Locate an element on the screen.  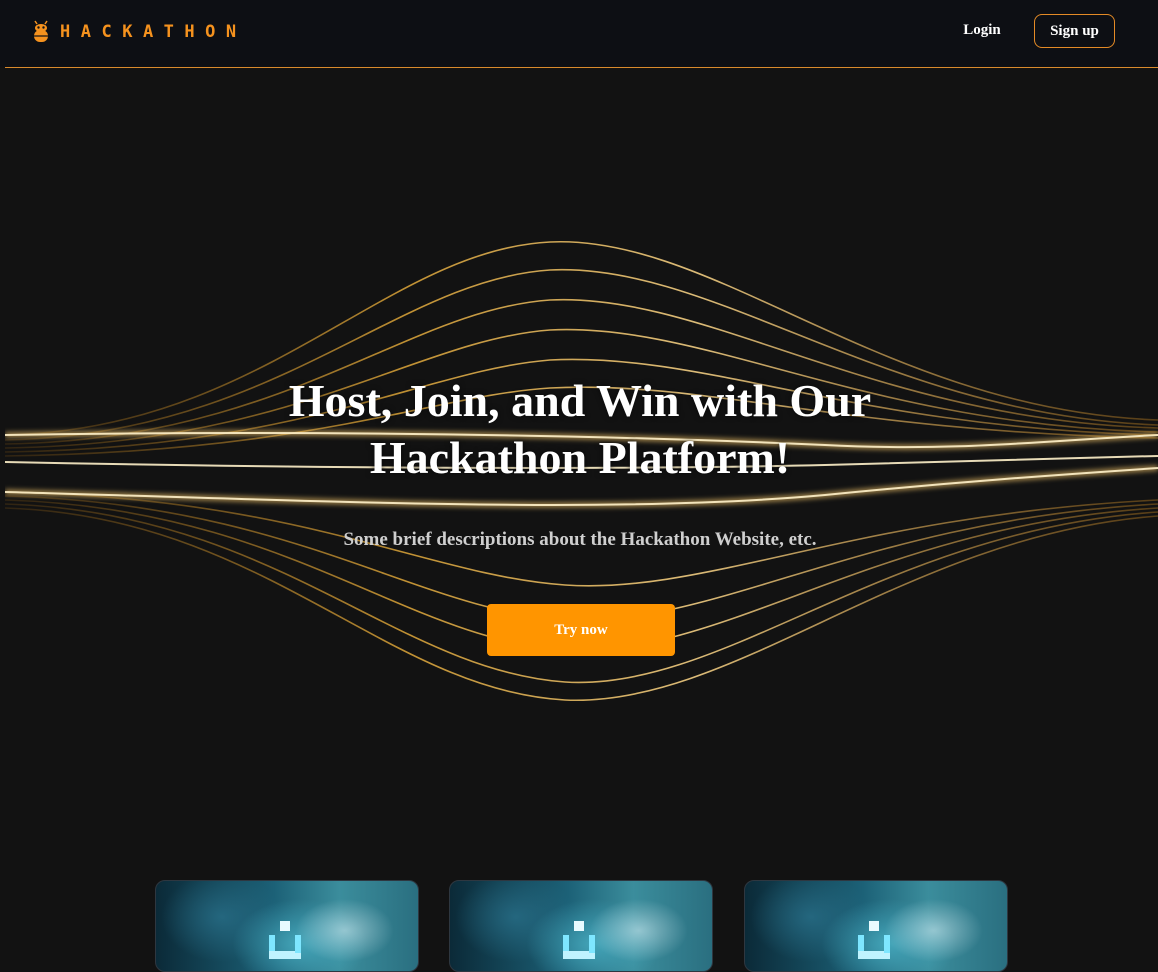
bug-icon is located at coordinates (41, 31).